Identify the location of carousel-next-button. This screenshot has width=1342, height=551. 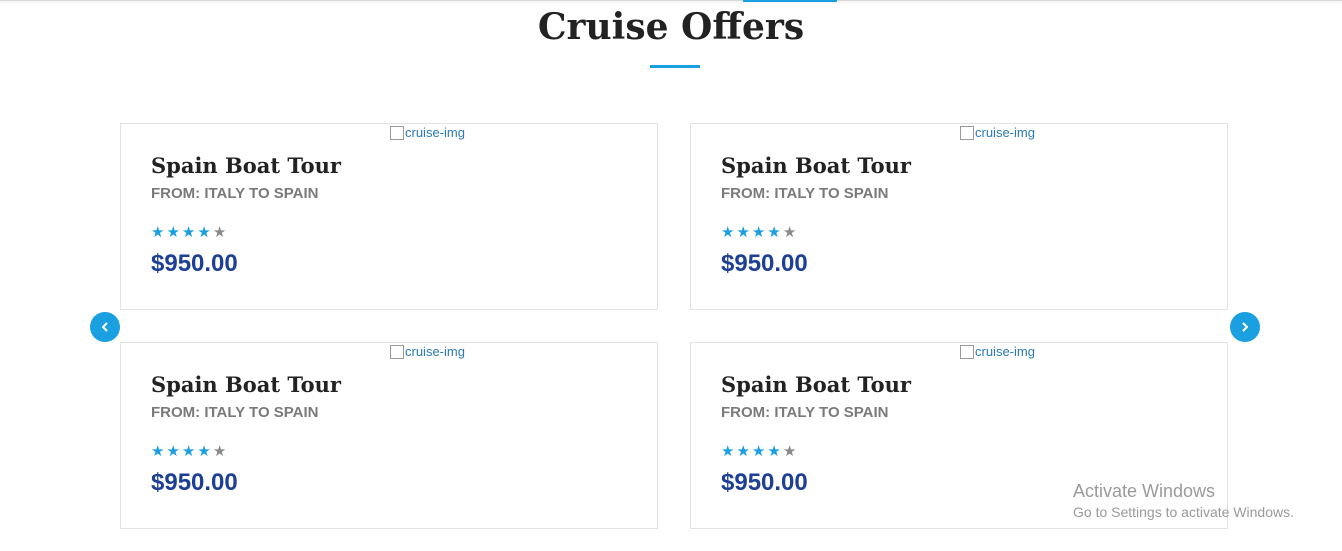
(1245, 327).